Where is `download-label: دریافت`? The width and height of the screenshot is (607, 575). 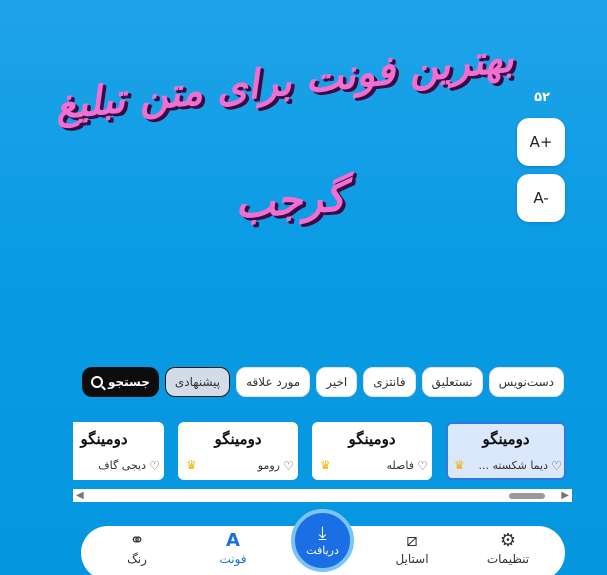
download-label: دریافت is located at coordinates (322, 550).